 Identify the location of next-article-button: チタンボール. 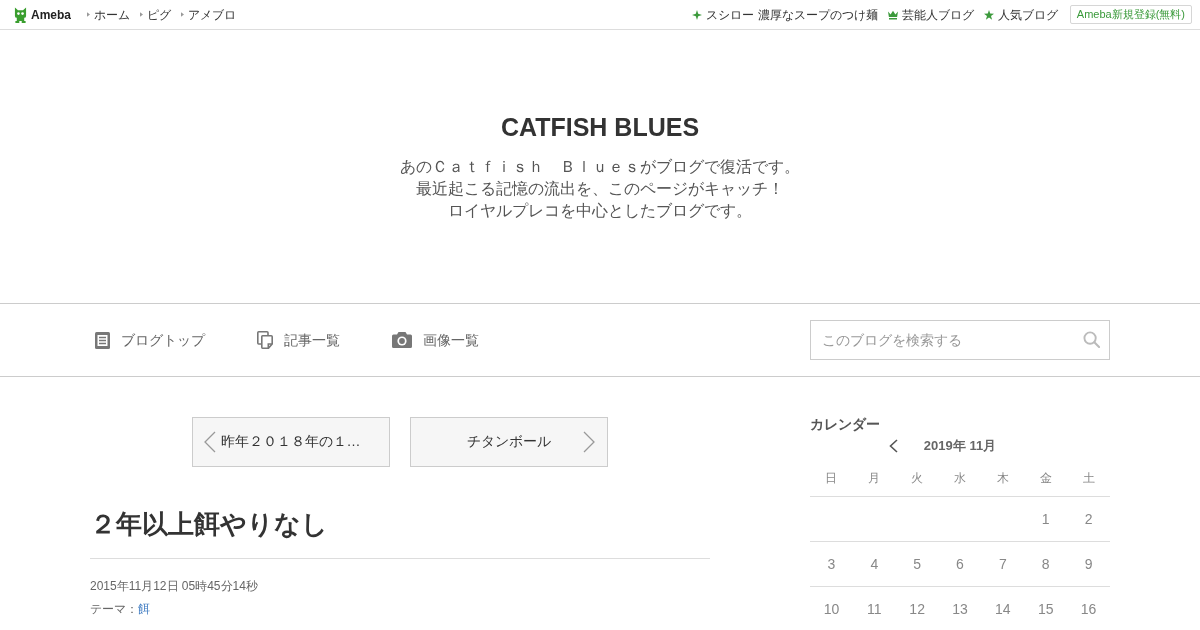
(509, 442).